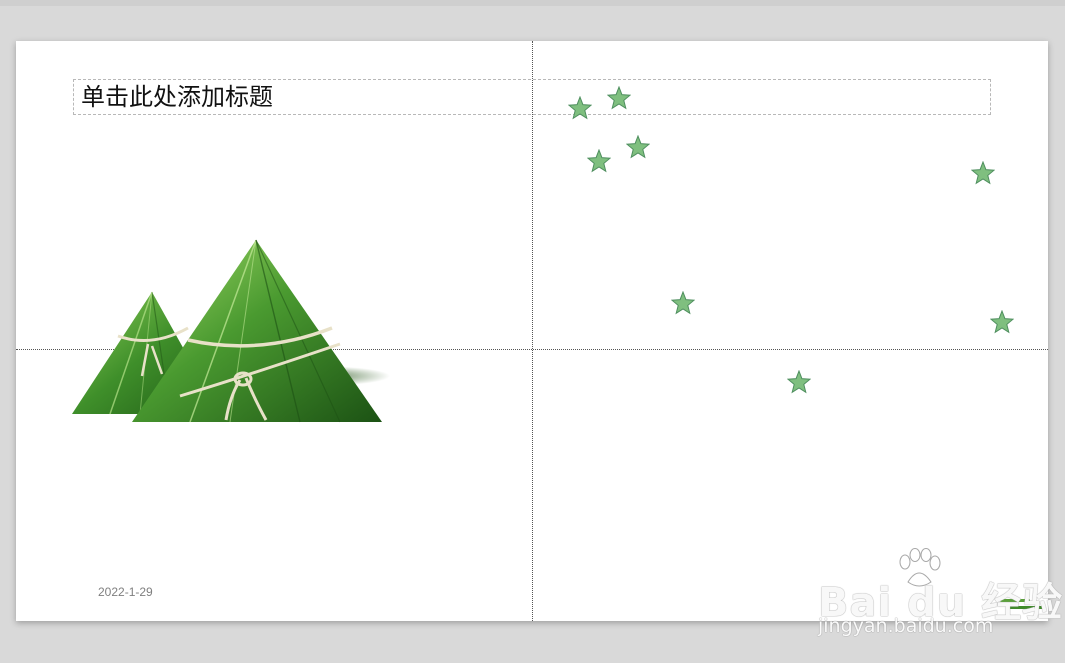  Describe the element at coordinates (230, 333) in the screenshot. I see `zongzi-image` at that location.